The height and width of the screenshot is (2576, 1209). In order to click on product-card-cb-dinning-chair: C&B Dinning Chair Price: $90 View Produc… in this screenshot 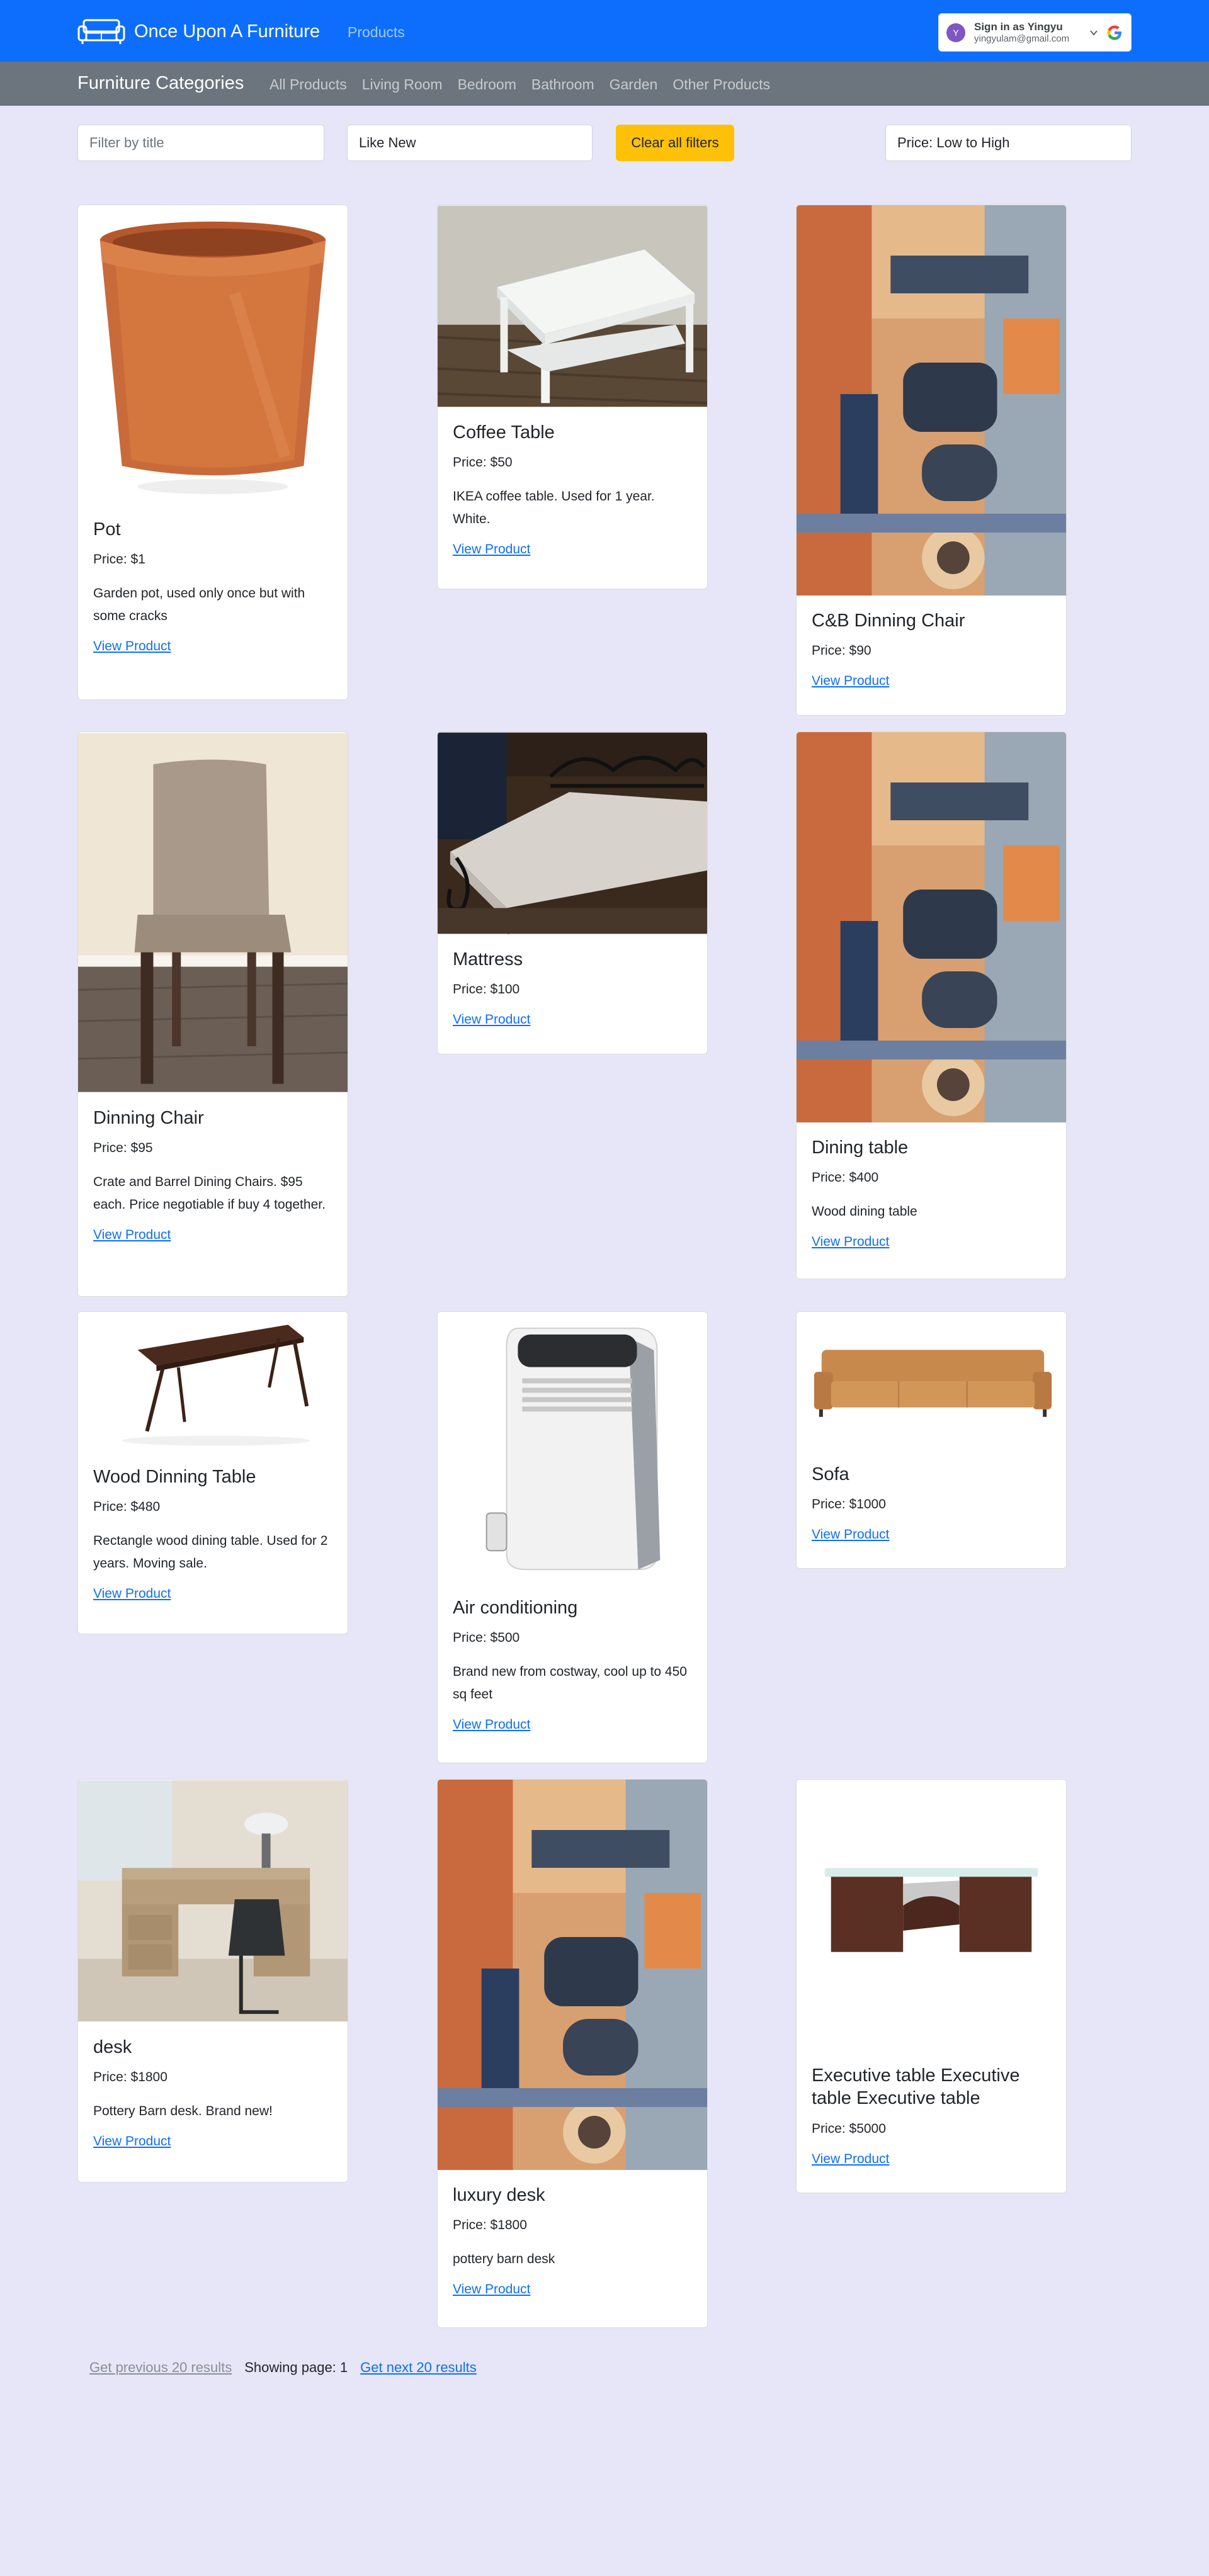, I will do `click(931, 460)`.